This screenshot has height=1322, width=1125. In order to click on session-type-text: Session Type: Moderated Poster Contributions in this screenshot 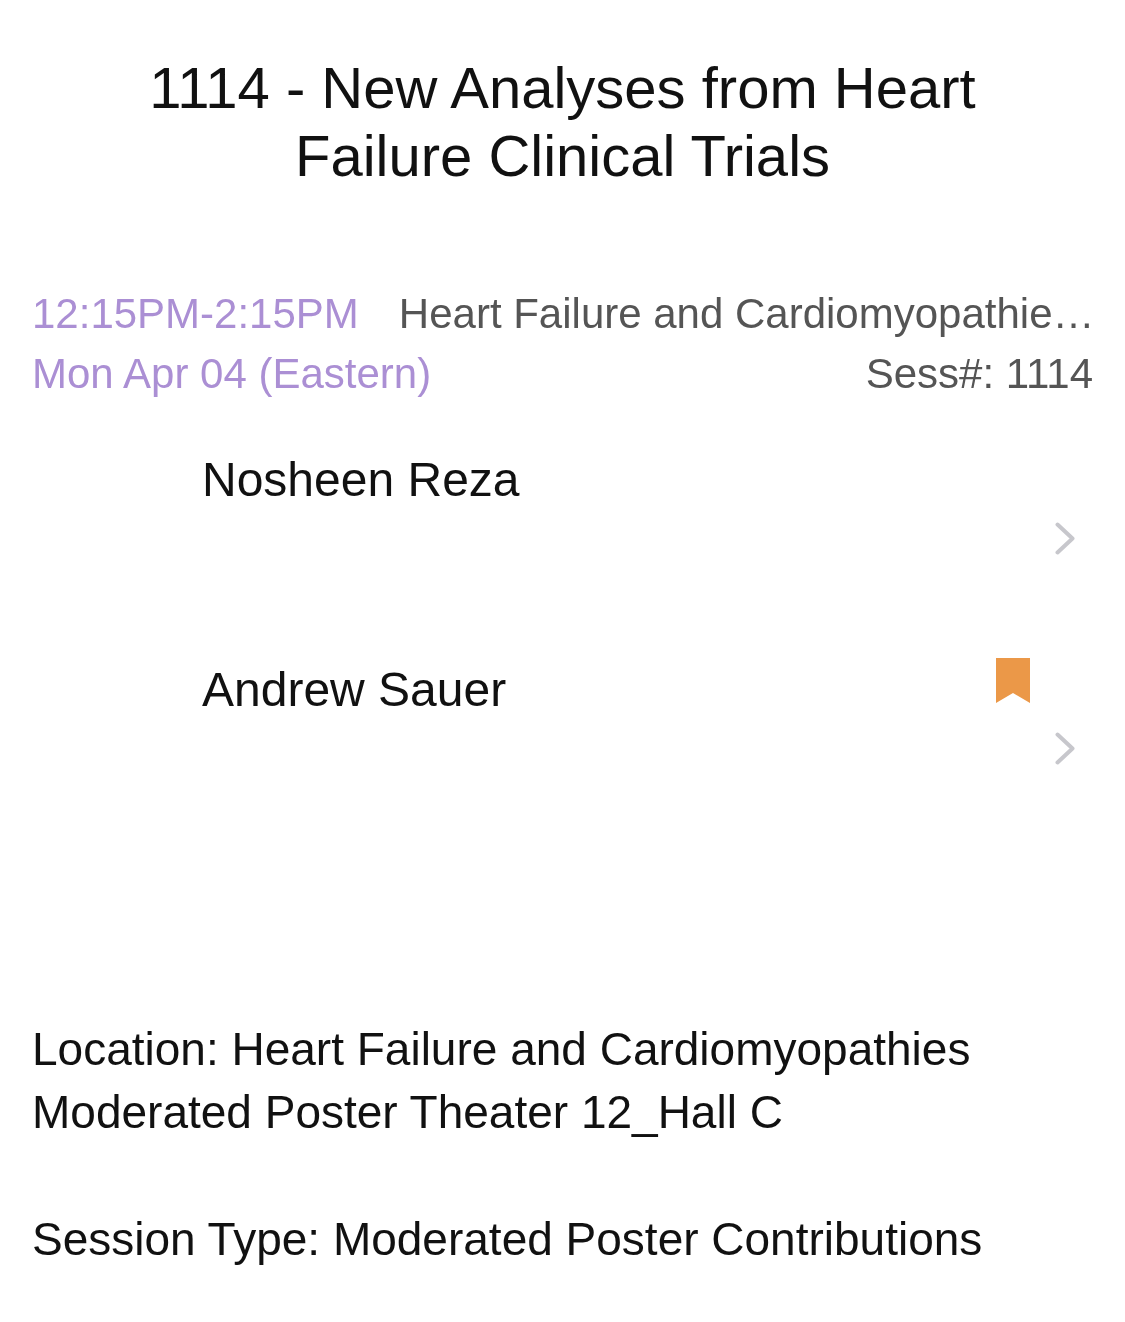, I will do `click(507, 1239)`.